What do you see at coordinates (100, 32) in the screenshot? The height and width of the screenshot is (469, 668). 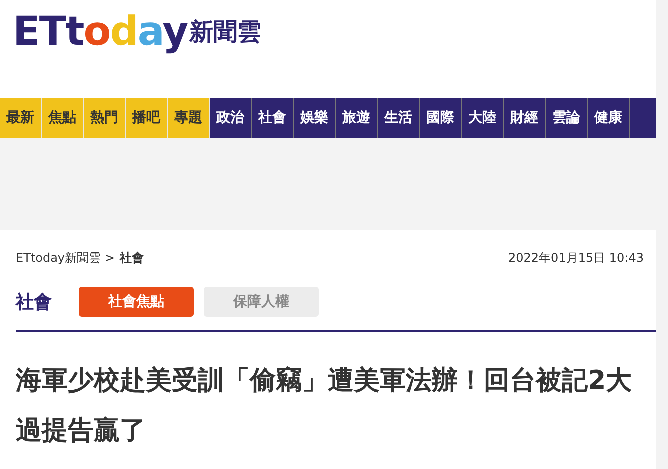 I see `logo-wordmark: ETtoday` at bounding box center [100, 32].